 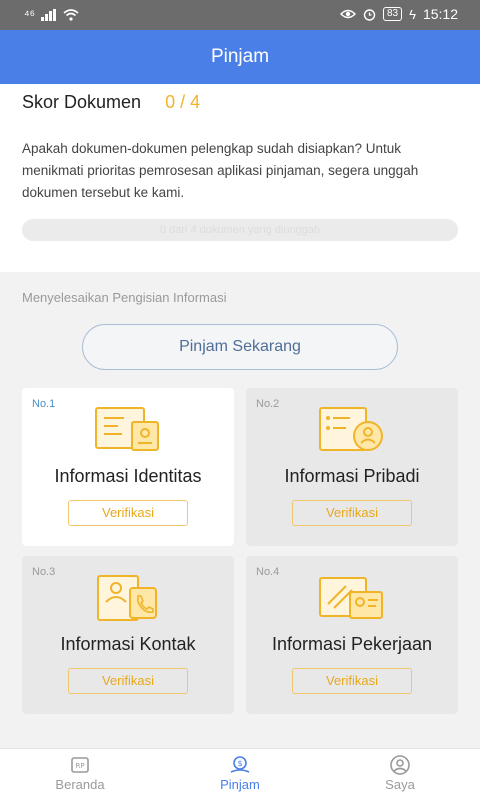 I want to click on loan-icon: $, so click(x=240, y=764).